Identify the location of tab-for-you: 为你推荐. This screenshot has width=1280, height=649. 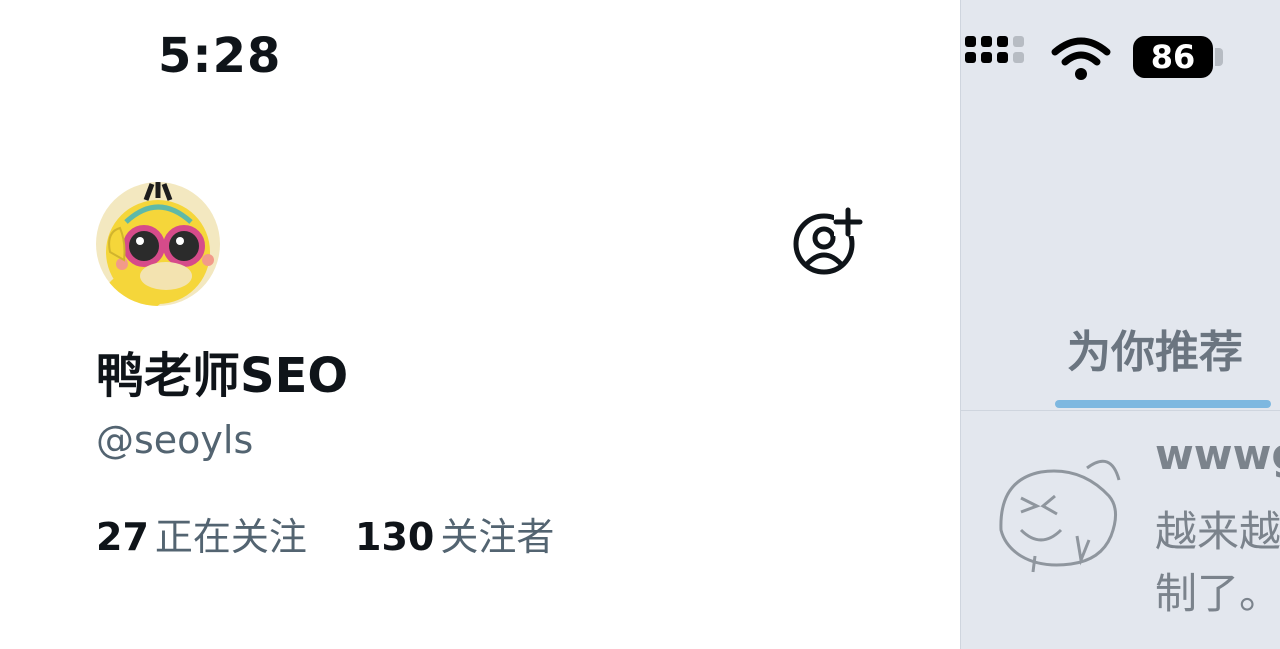
(1155, 348).